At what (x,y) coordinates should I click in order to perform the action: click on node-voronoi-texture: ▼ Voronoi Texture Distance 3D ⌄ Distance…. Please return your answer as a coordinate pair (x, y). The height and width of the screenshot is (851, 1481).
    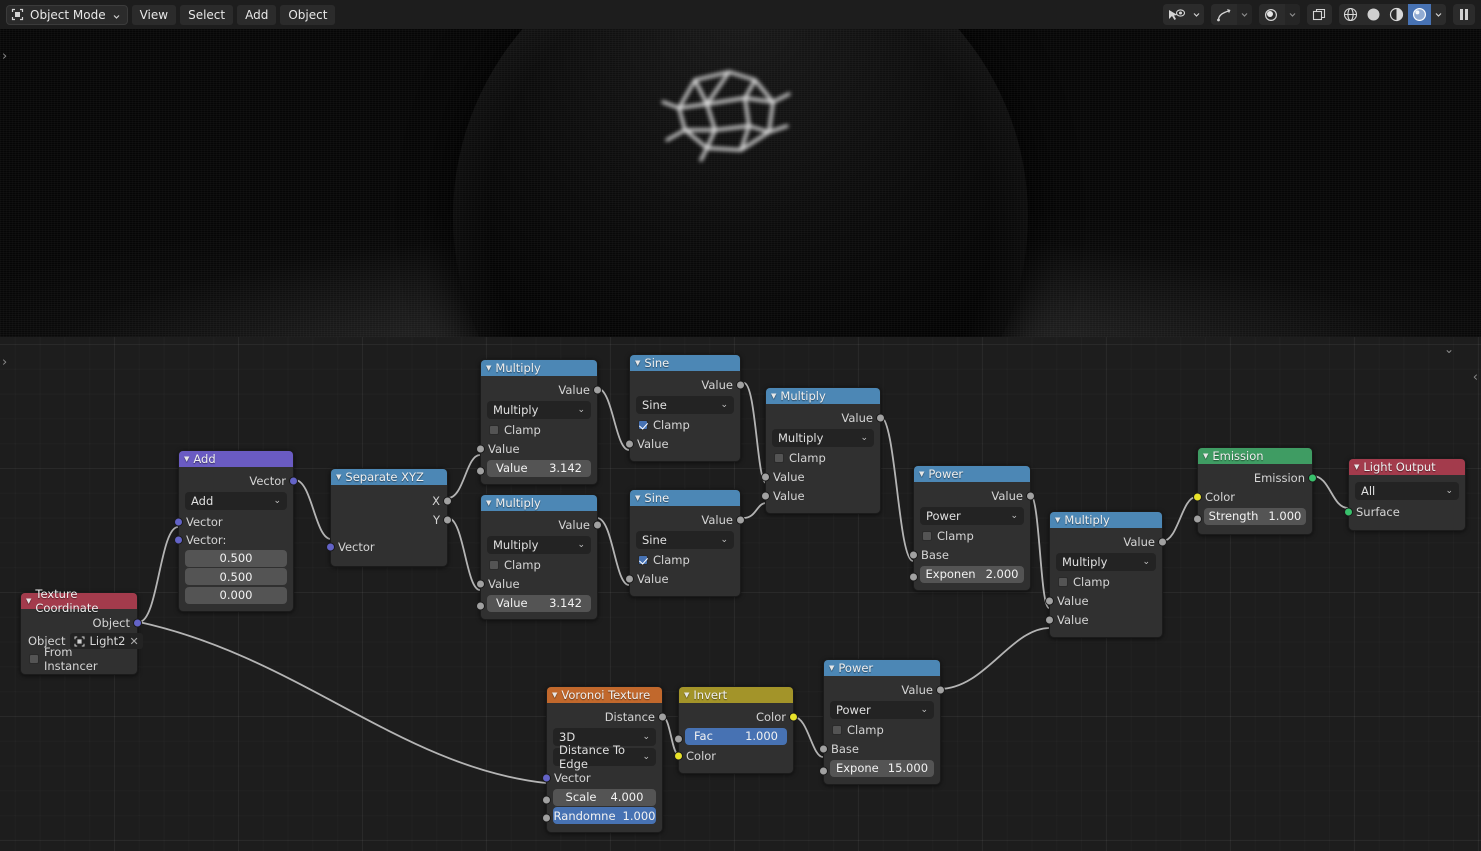
    Looking at the image, I should click on (604, 759).